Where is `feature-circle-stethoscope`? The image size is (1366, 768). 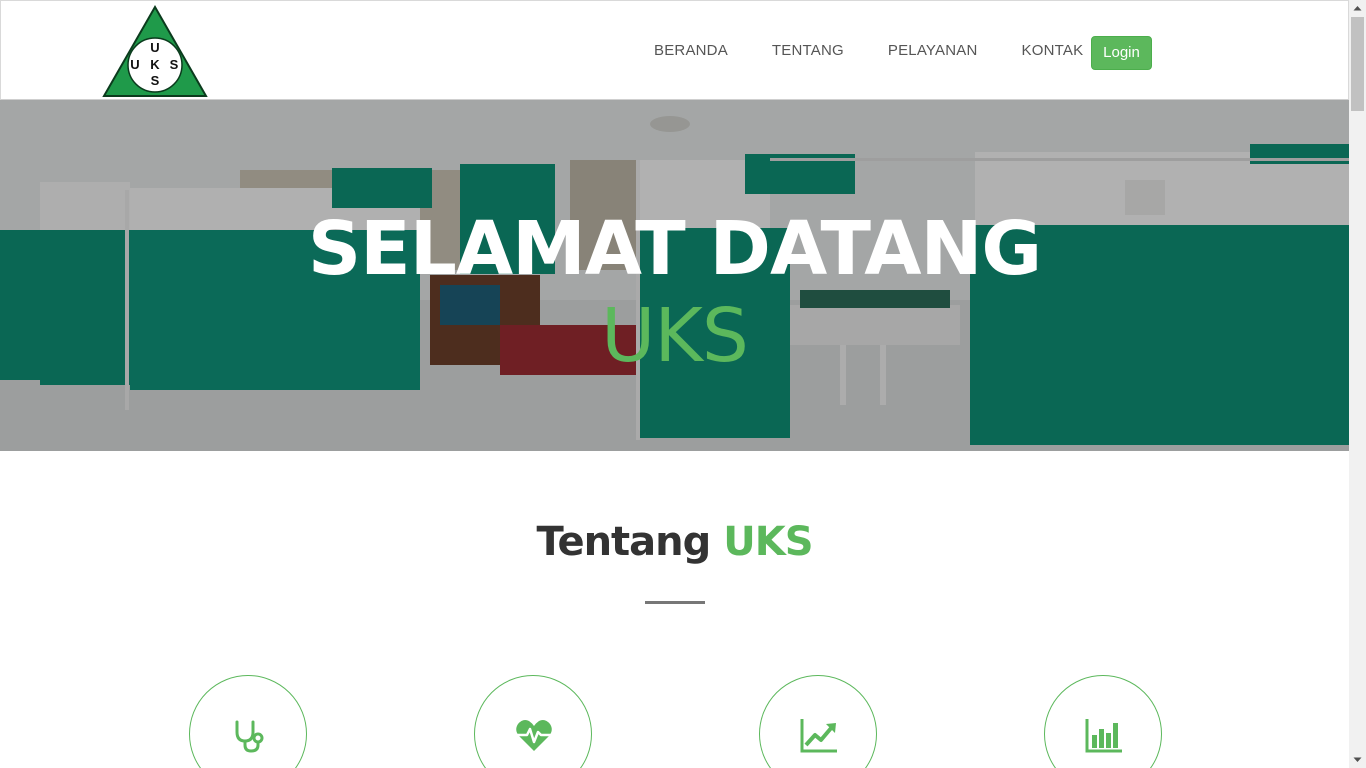 feature-circle-stethoscope is located at coordinates (248, 721).